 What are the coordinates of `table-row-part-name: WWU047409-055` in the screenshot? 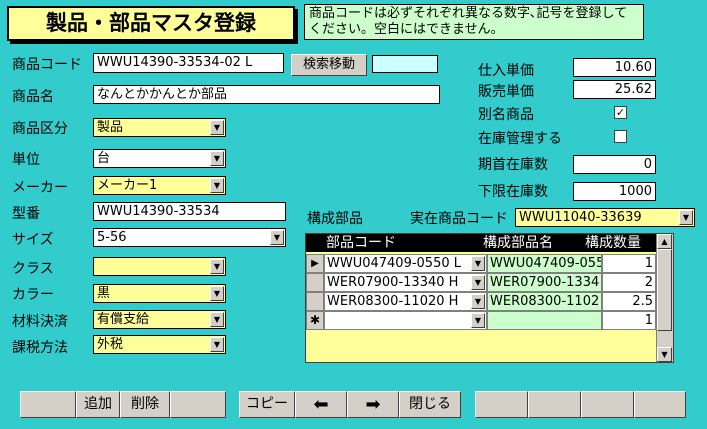 It's located at (544, 263).